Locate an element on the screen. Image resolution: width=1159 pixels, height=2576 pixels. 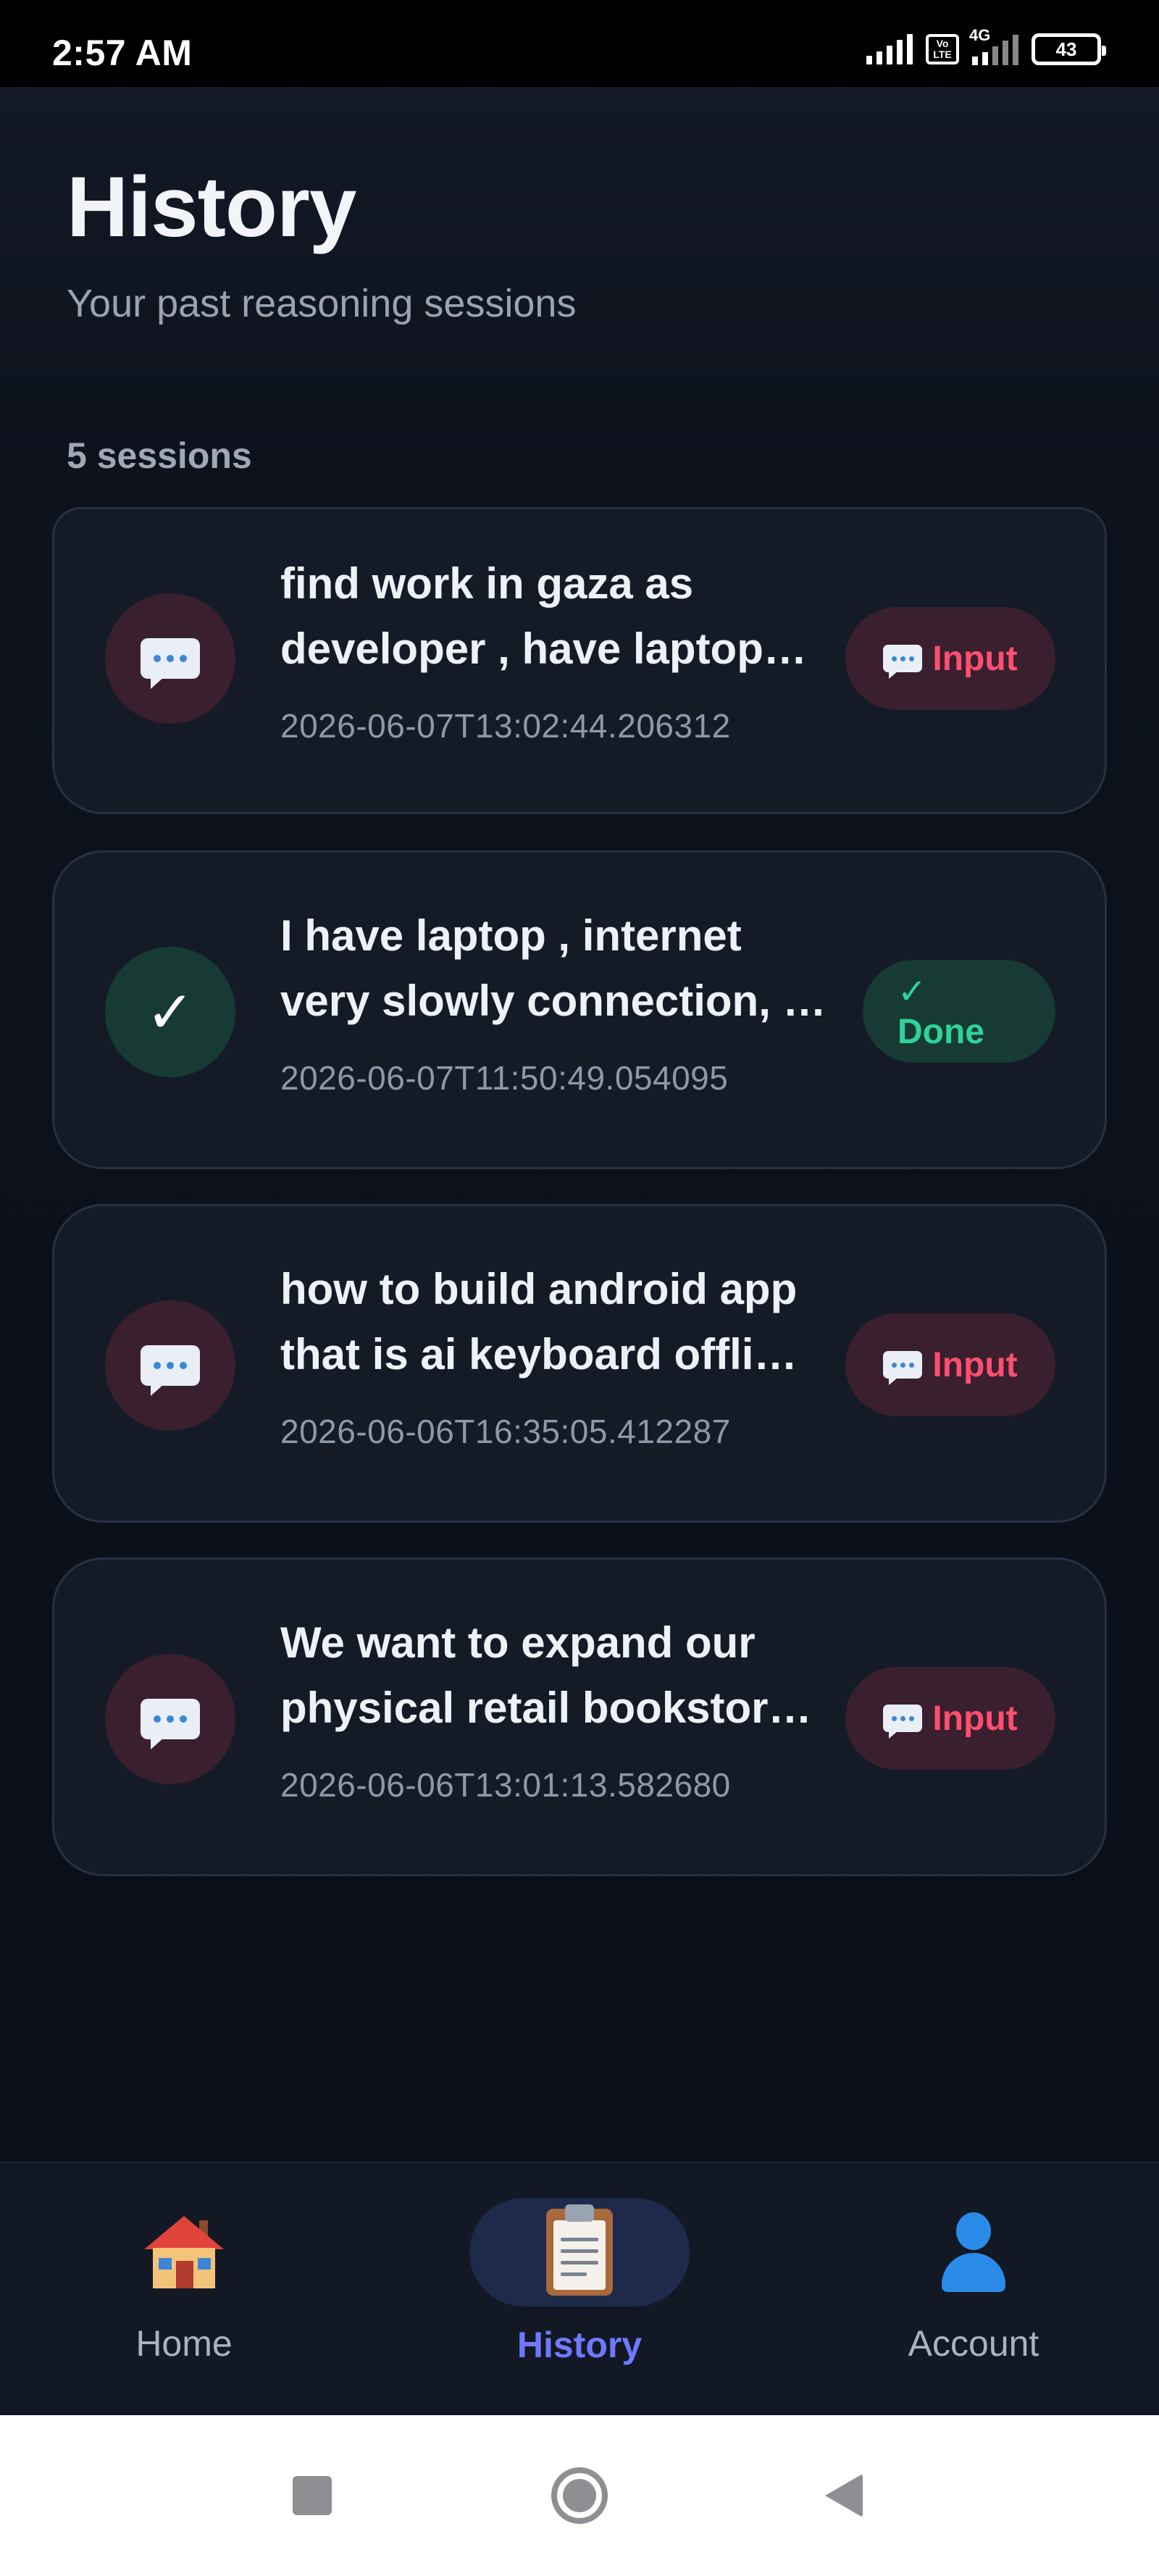
status-icons: Vo LTE 4G 43 is located at coordinates (986, 45).